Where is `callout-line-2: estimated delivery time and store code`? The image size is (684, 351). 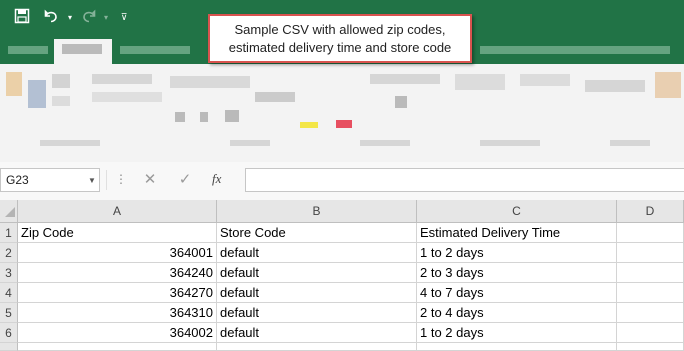
callout-line-2: estimated delivery time and store code is located at coordinates (340, 47).